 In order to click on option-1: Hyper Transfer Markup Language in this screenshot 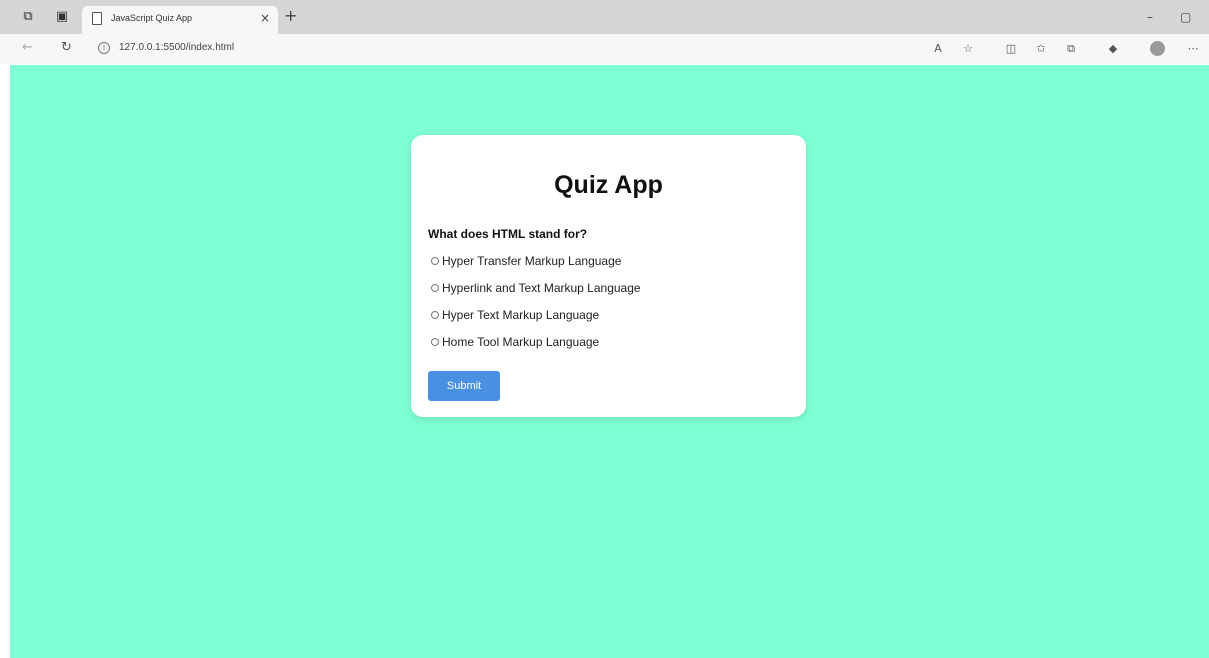, I will do `click(526, 261)`.